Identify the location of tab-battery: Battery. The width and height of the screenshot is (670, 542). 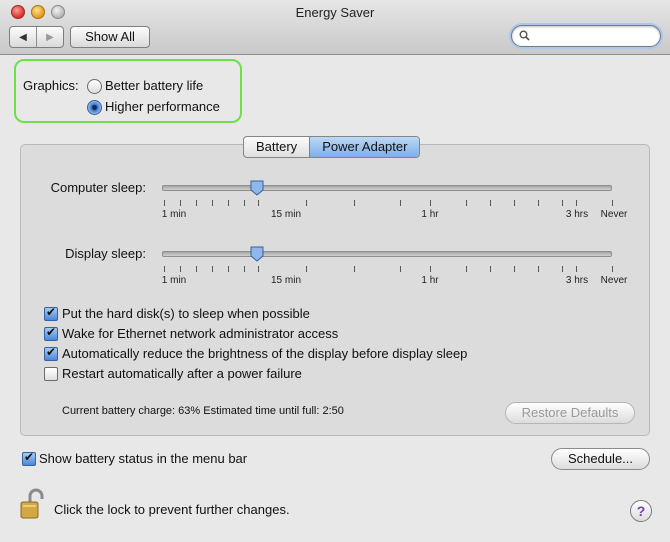
(276, 147).